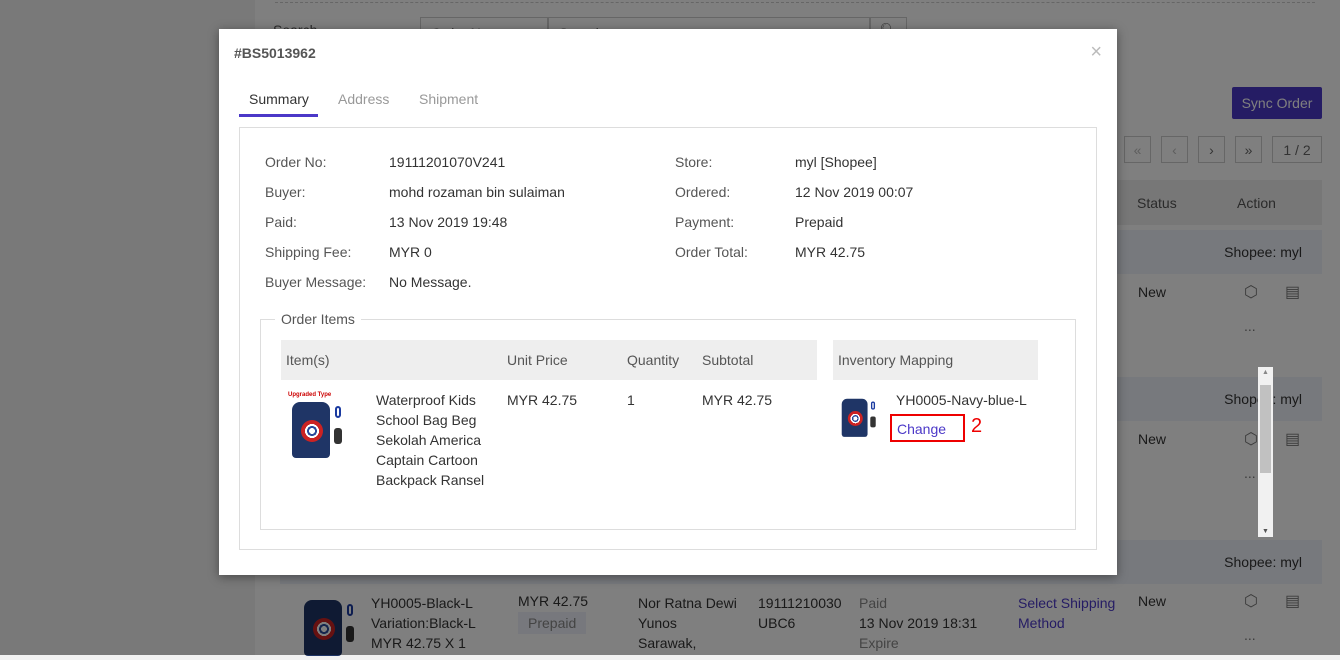 Image resolution: width=1340 pixels, height=660 pixels. What do you see at coordinates (703, 192) in the screenshot?
I see `ordered-label: Ordered:` at bounding box center [703, 192].